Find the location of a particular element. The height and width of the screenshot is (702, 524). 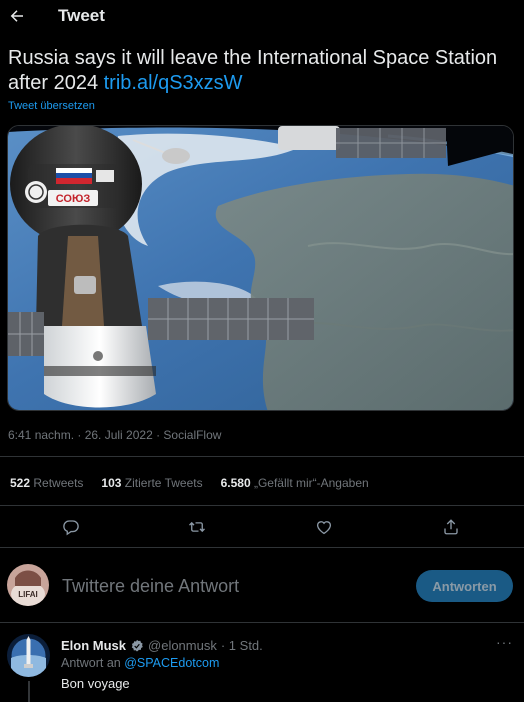

back-button is located at coordinates (17, 16).